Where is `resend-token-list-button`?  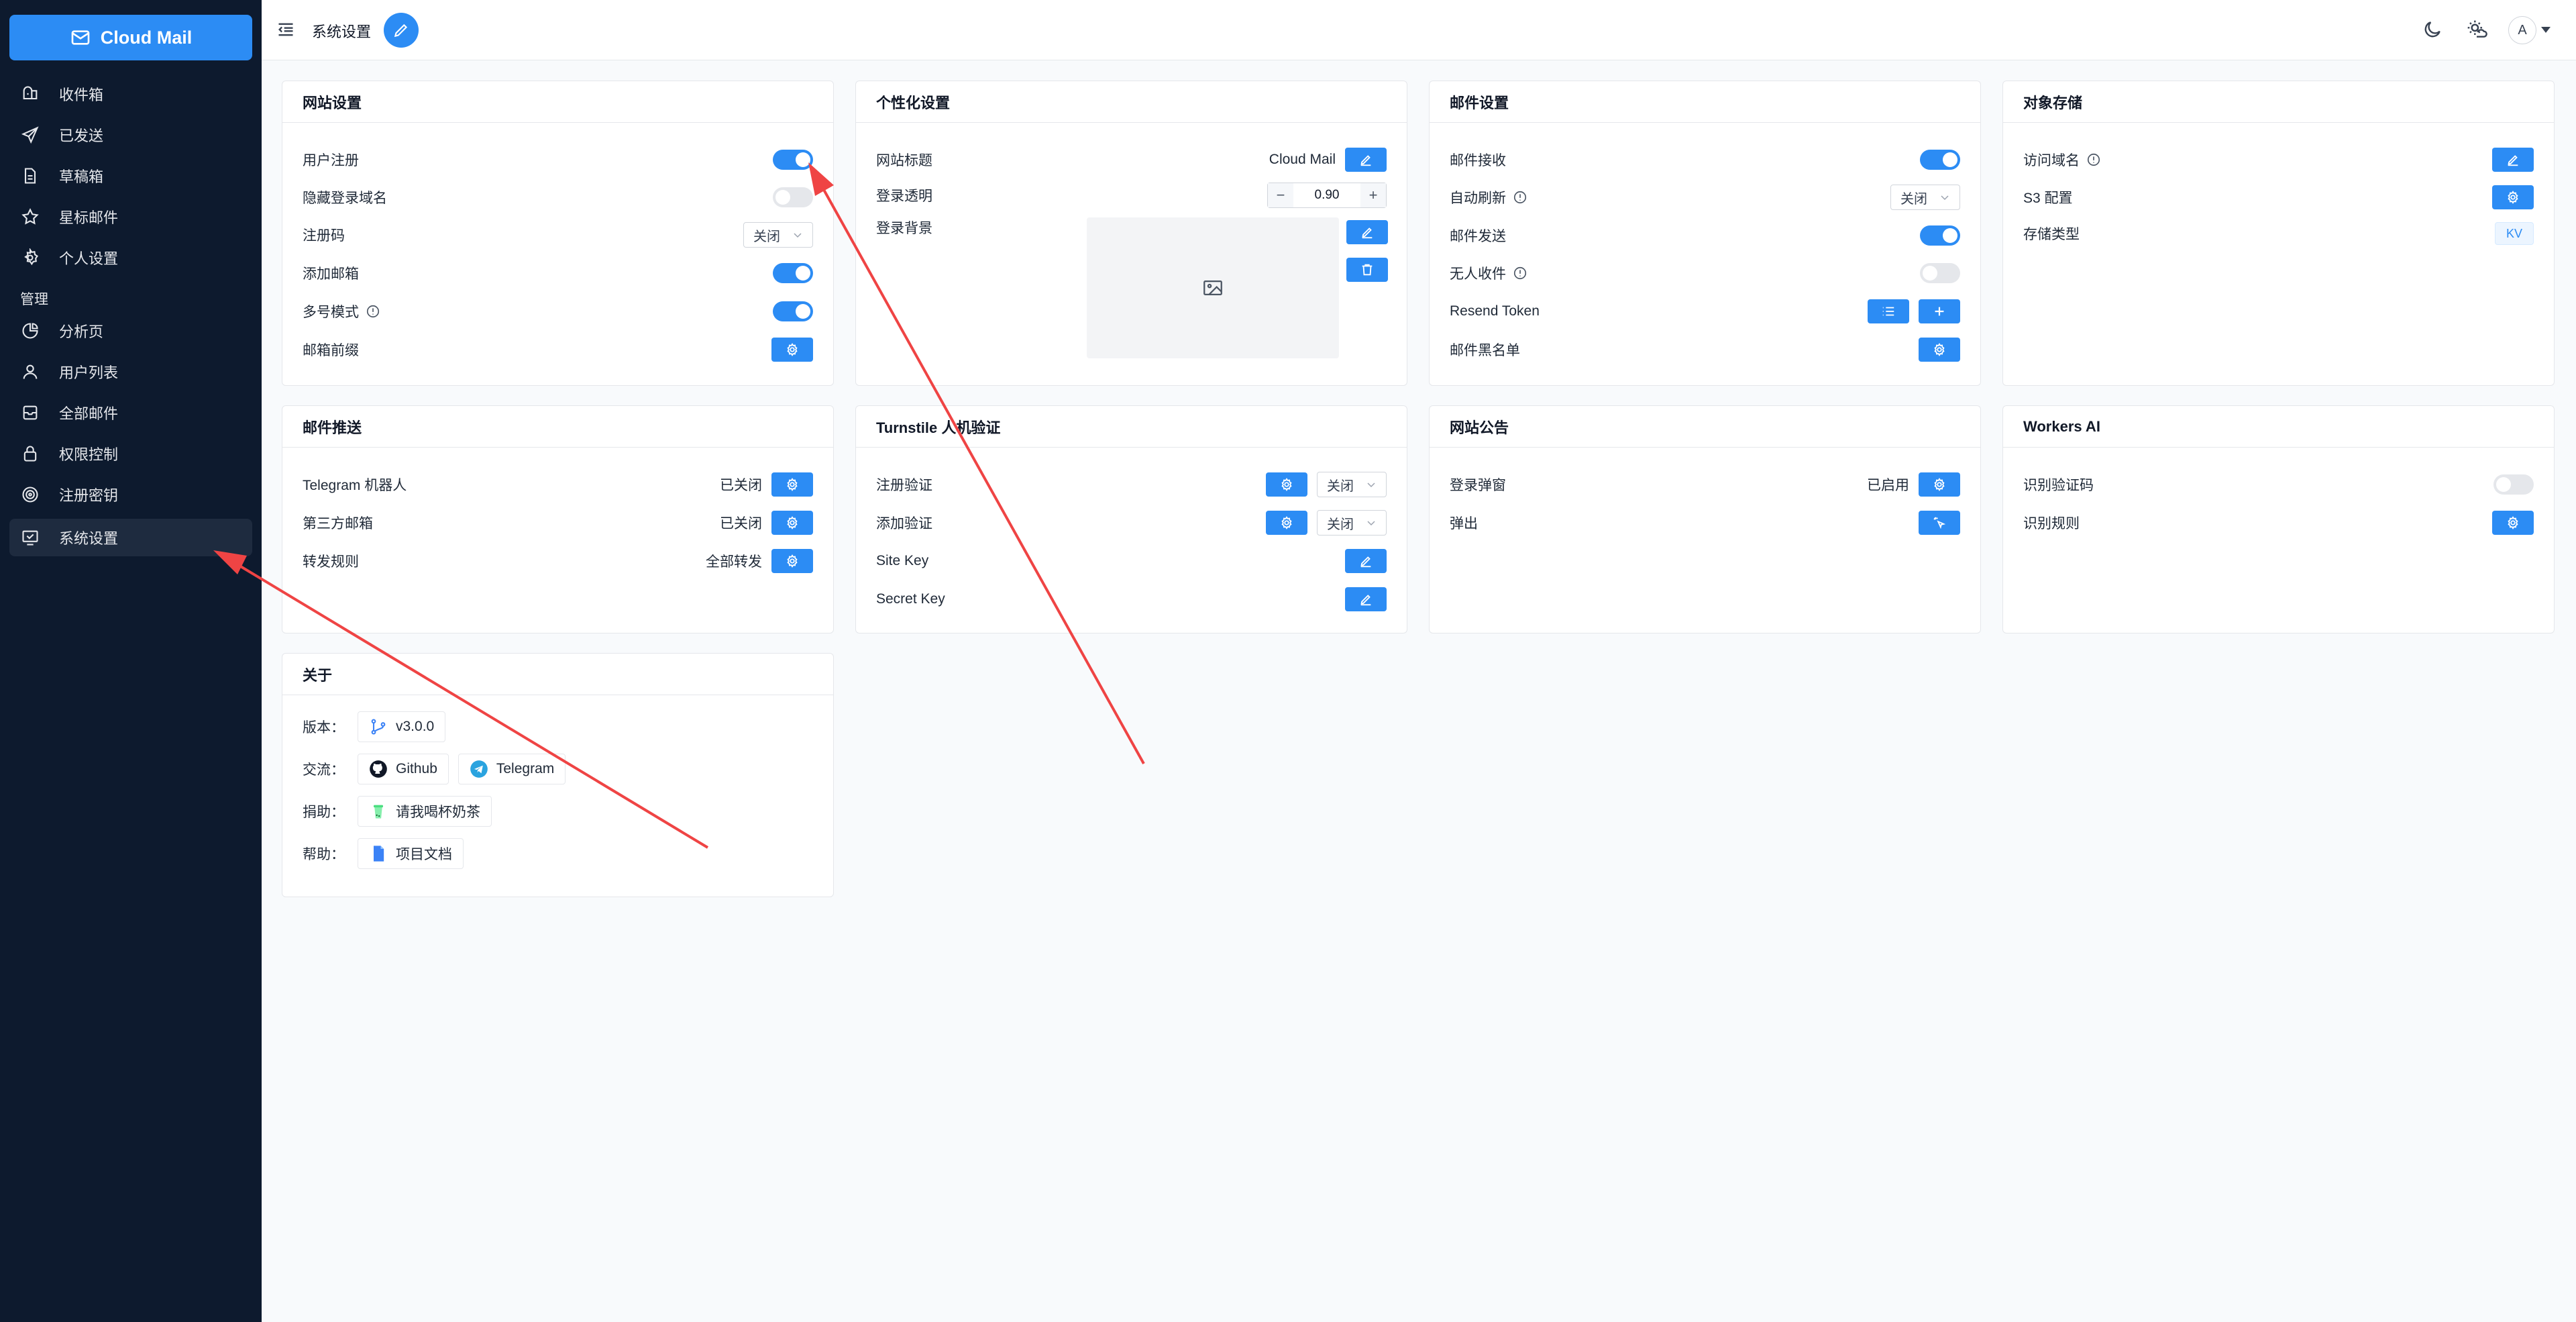
resend-token-list-button is located at coordinates (1888, 311).